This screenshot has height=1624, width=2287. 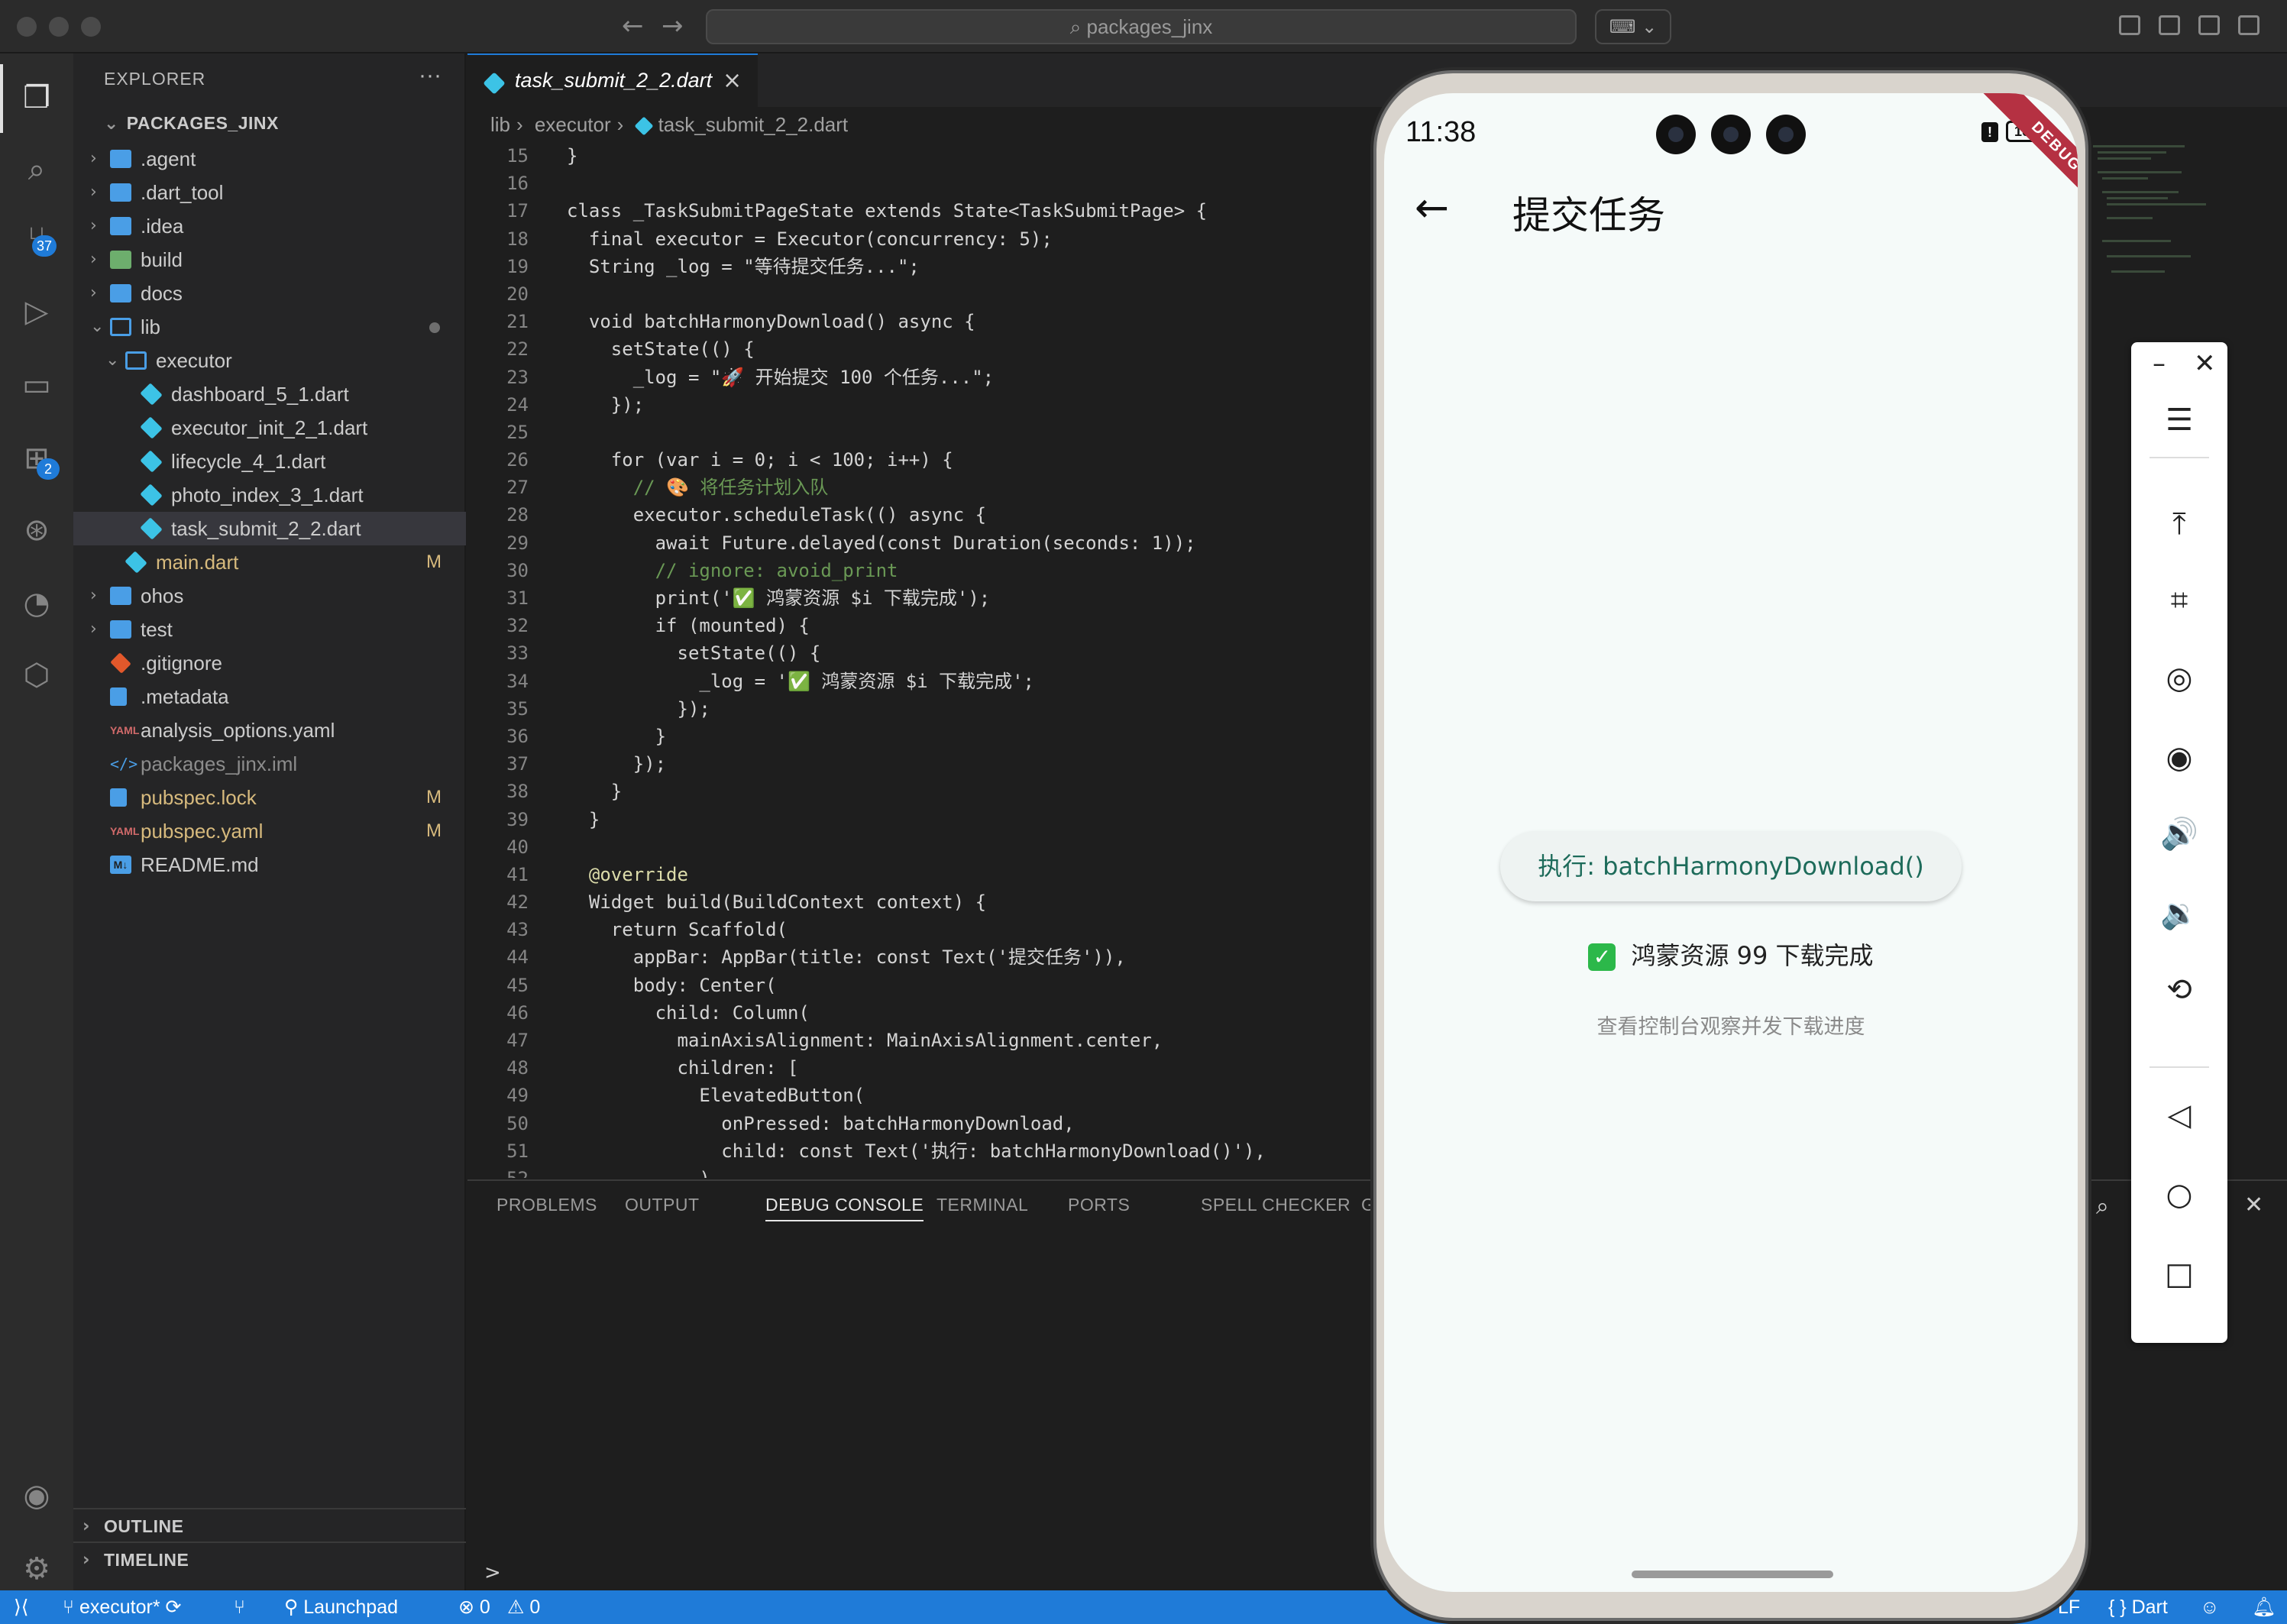 I want to click on dart-file-icon, so click(x=644, y=126).